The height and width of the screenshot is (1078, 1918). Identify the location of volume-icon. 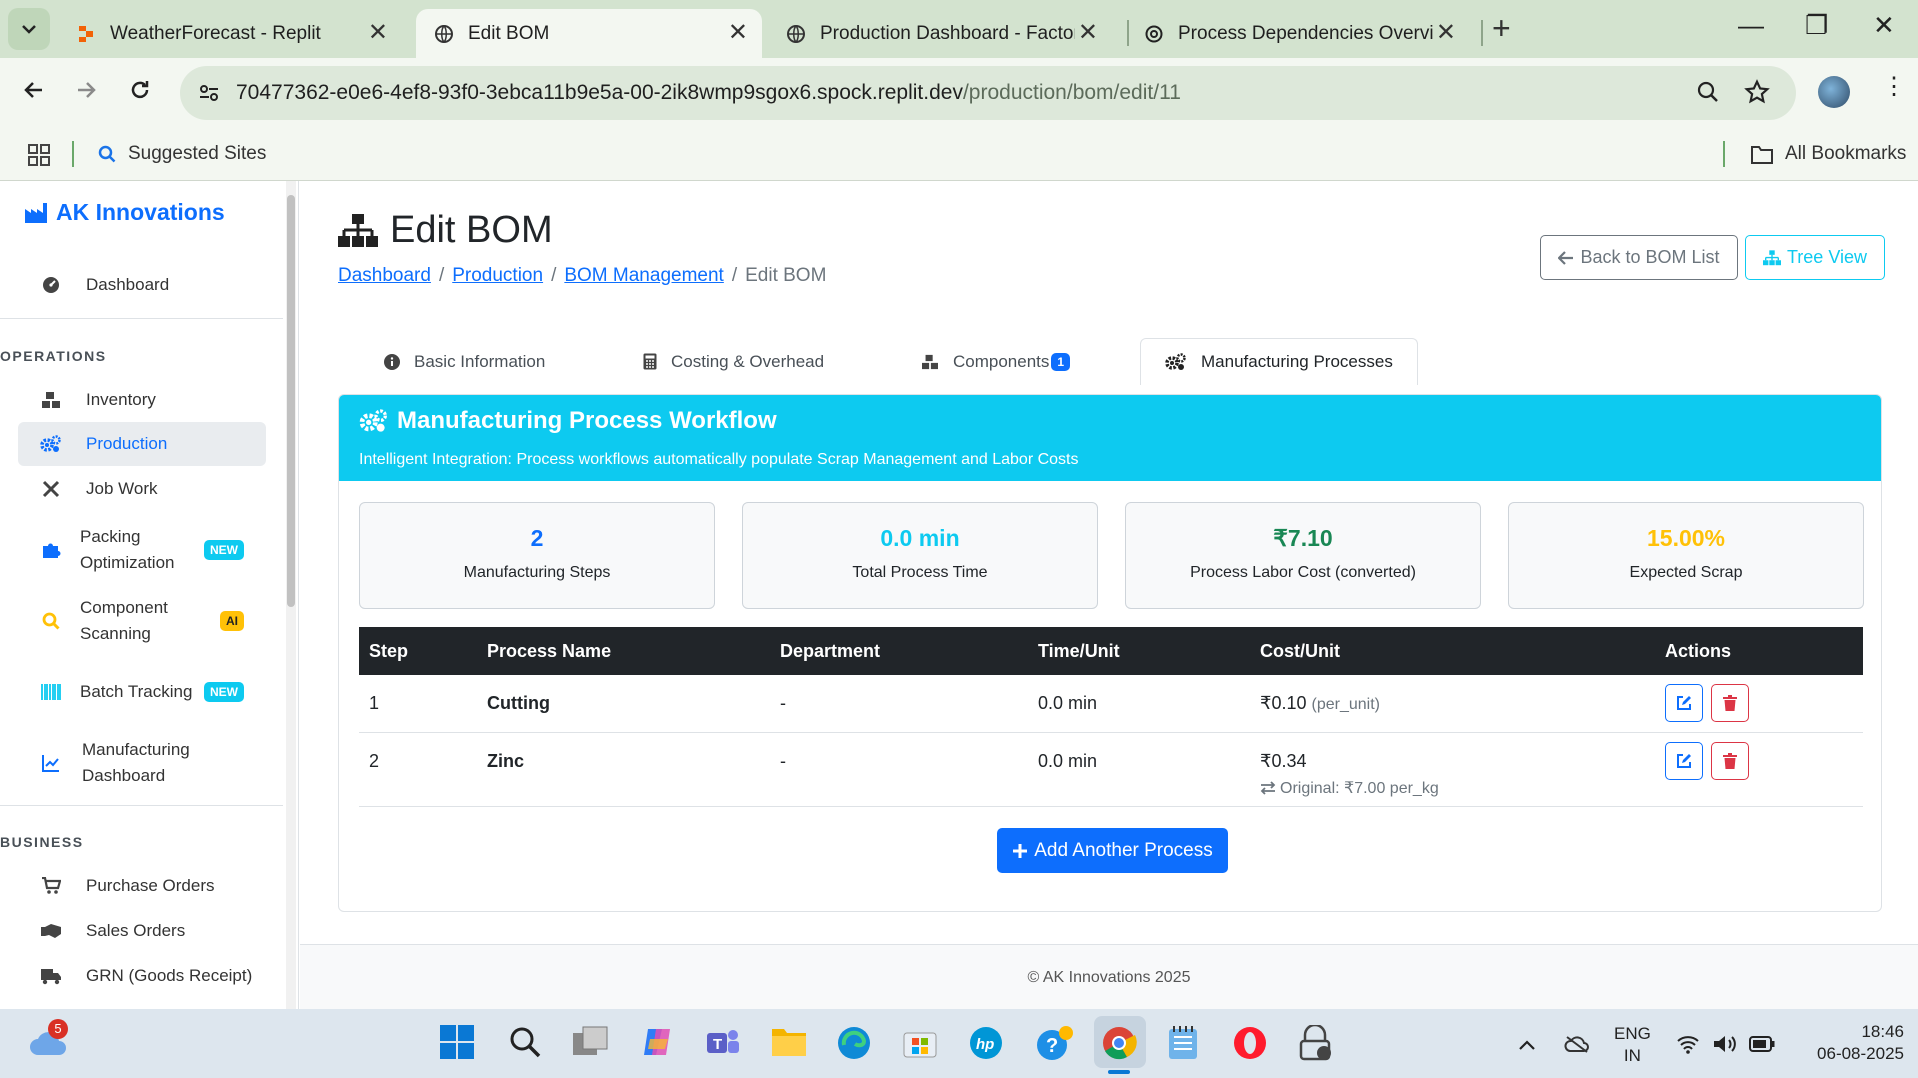
(1725, 1044).